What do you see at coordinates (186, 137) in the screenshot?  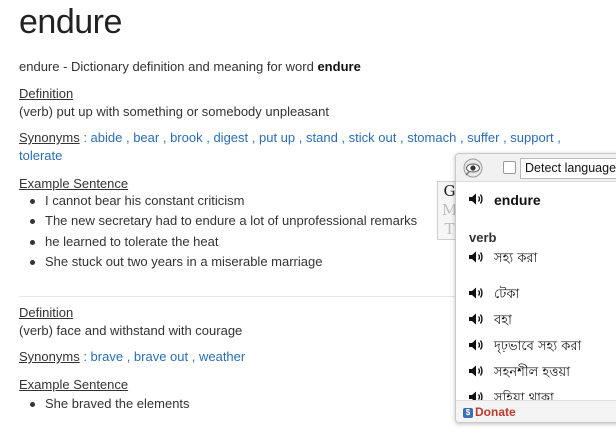 I see `synonym-link: brook` at bounding box center [186, 137].